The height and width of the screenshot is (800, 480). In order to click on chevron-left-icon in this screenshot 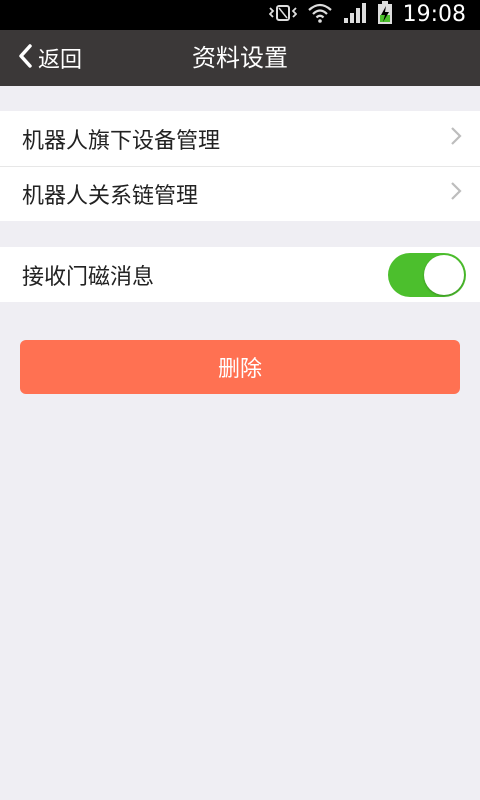, I will do `click(25, 58)`.